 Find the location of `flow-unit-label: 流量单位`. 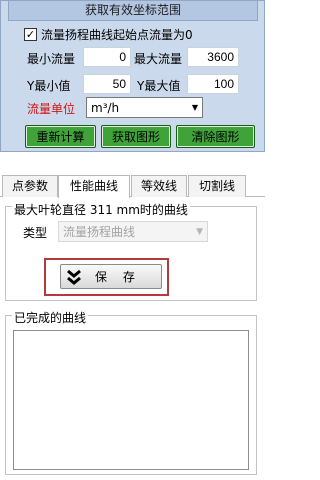

flow-unit-label: 流量单位 is located at coordinates (51, 109).